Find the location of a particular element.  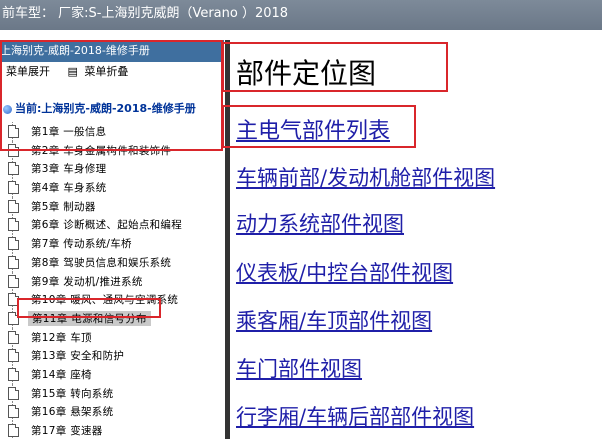

tree-item-ch15: 第15章 转向系统 is located at coordinates (112, 393).